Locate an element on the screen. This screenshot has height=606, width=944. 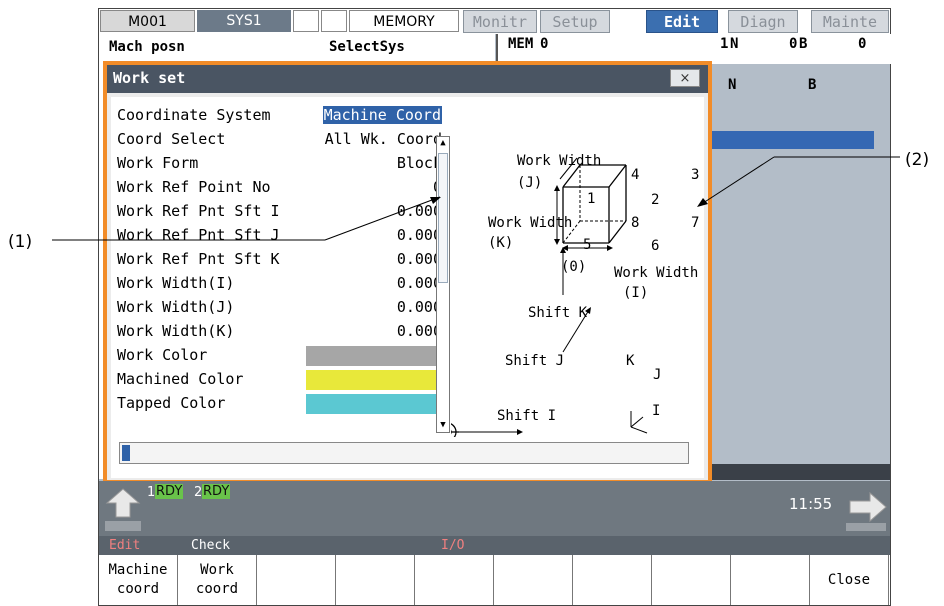
softkey-label-line1: Close is located at coordinates (849, 580).